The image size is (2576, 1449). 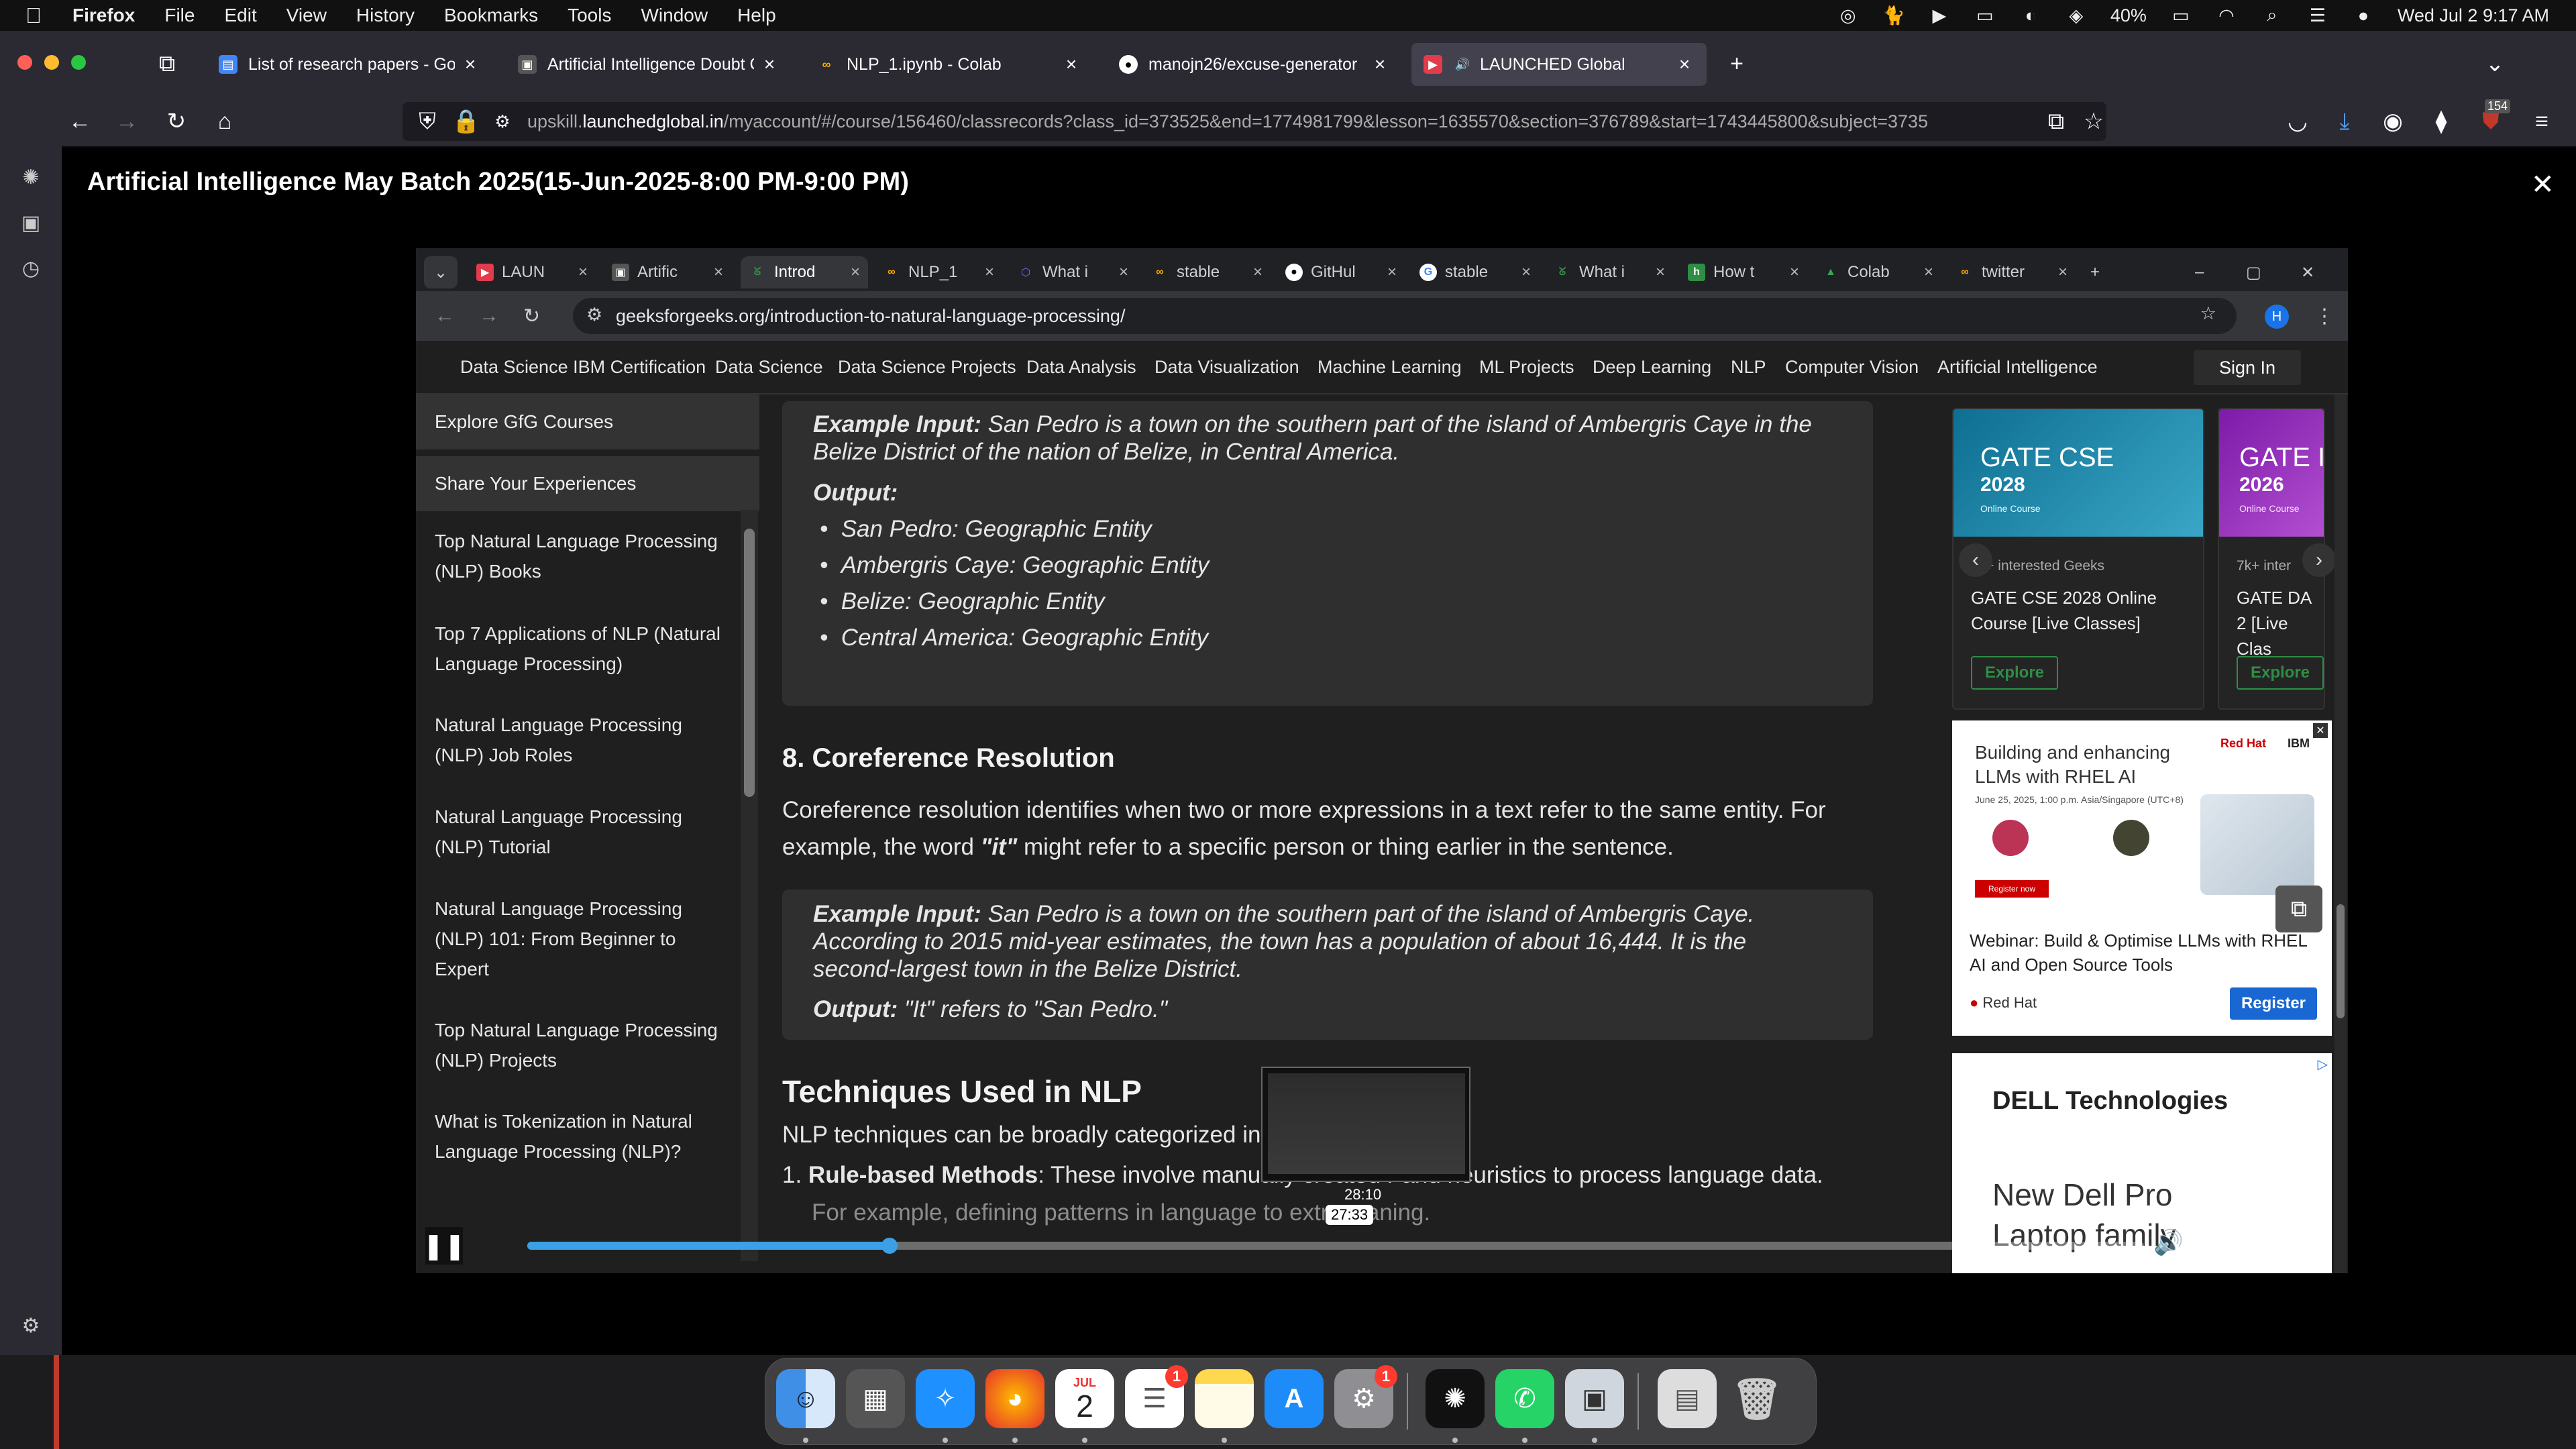 What do you see at coordinates (2180, 15) in the screenshot?
I see `battery-icon: ▭` at bounding box center [2180, 15].